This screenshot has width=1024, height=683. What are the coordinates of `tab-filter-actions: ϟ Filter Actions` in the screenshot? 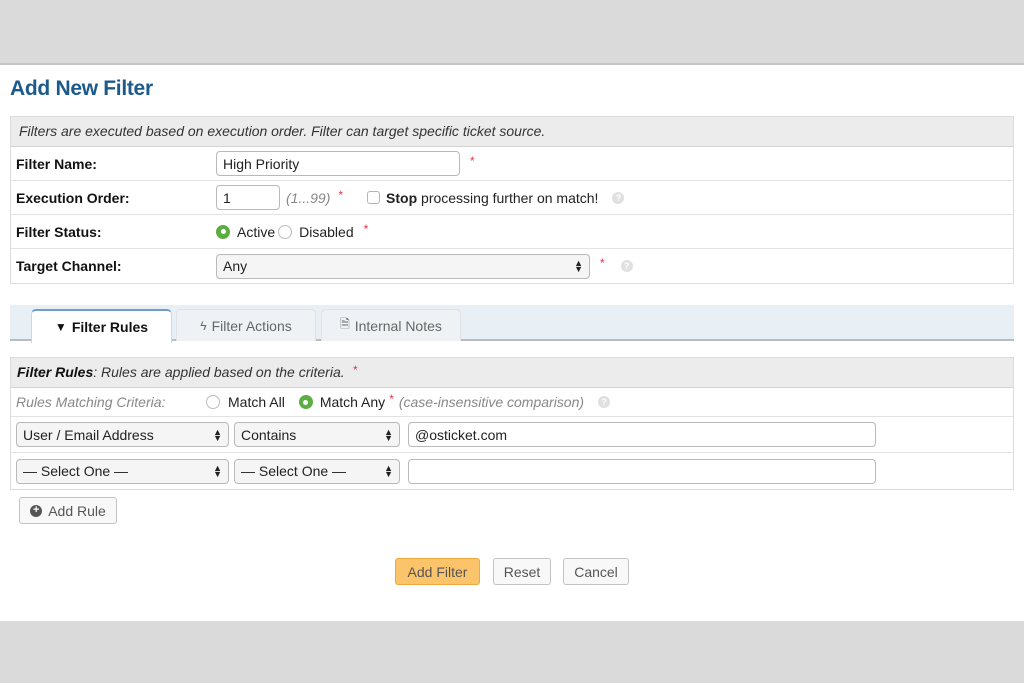 It's located at (246, 325).